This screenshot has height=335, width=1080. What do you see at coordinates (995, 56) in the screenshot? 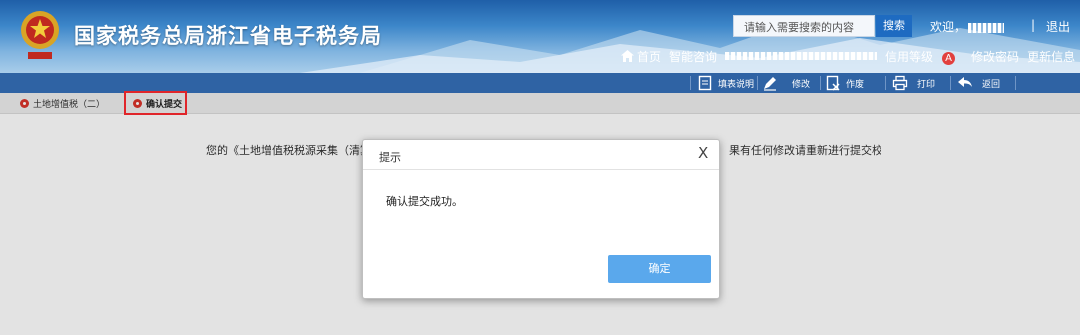
I see `nav-change-password: 修改密码` at bounding box center [995, 56].